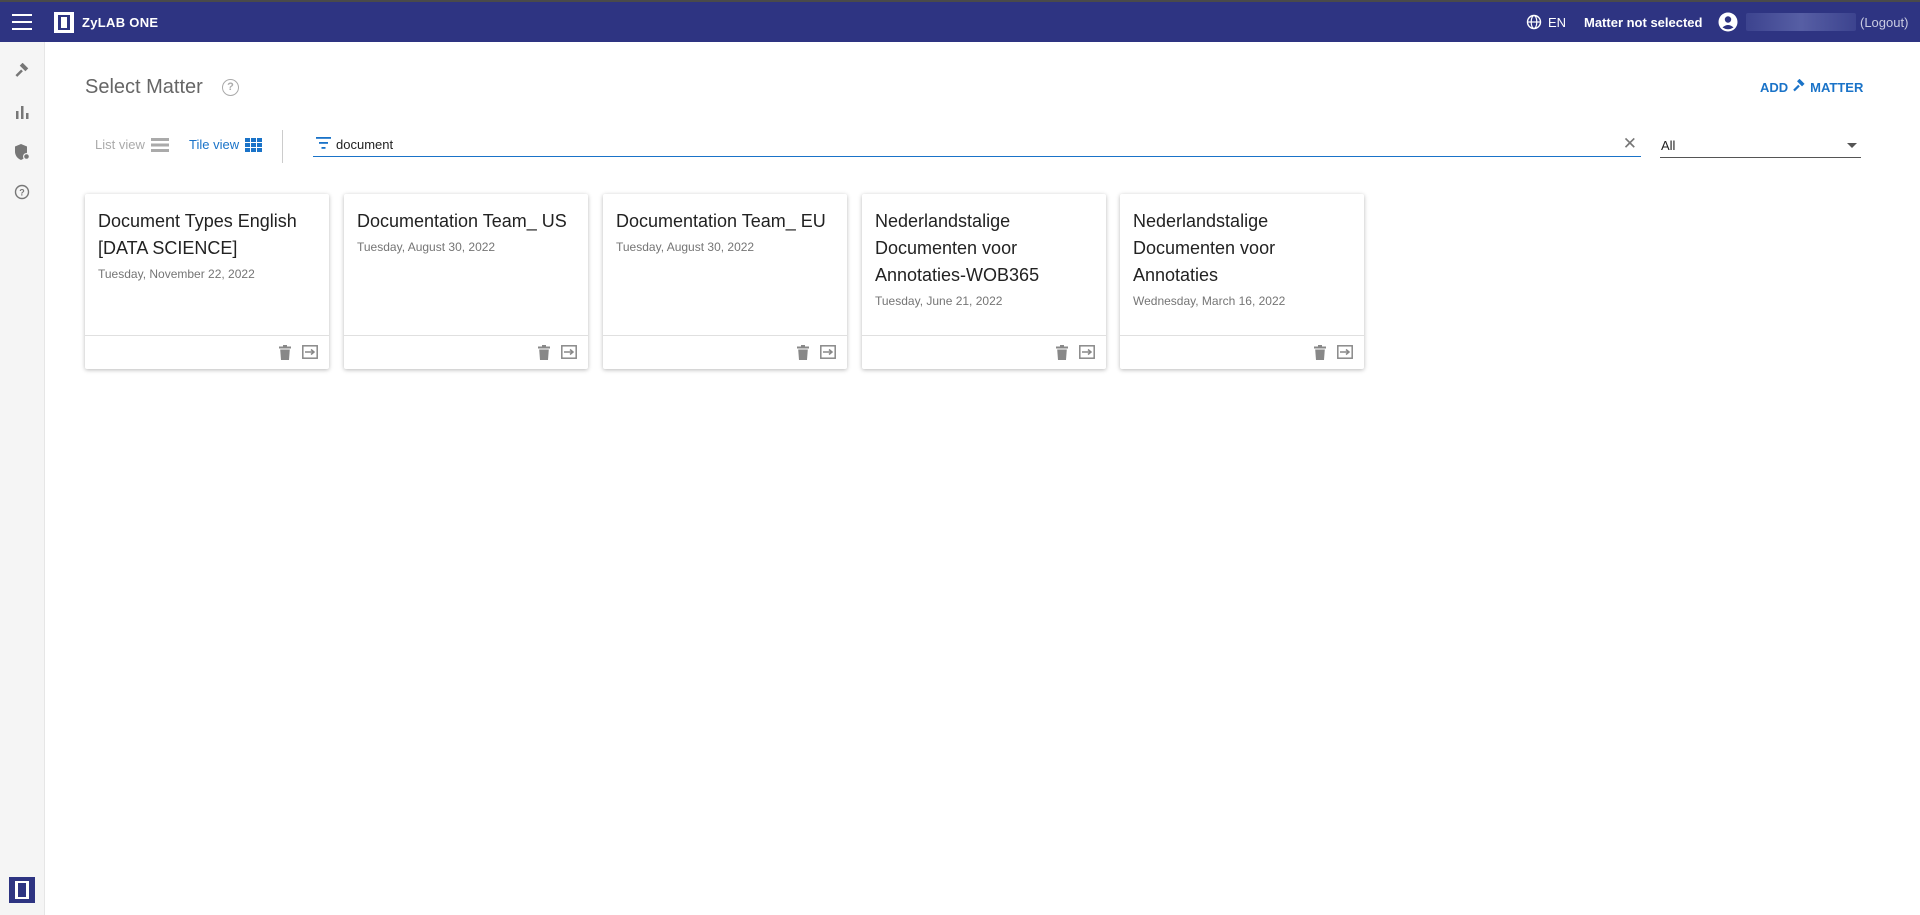 The width and height of the screenshot is (1920, 915). What do you see at coordinates (1837, 87) in the screenshot?
I see `matter-label: MATTER` at bounding box center [1837, 87].